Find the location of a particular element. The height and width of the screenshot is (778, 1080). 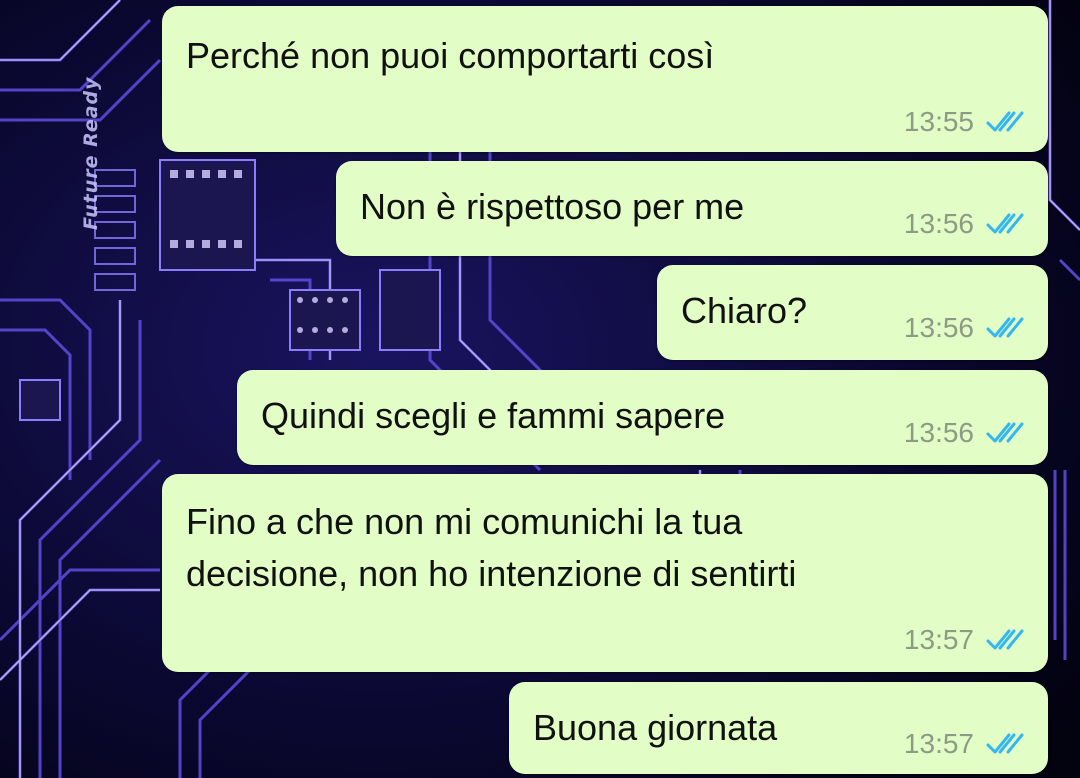

message-bubble: Chiaro? 13:56 is located at coordinates (852, 312).